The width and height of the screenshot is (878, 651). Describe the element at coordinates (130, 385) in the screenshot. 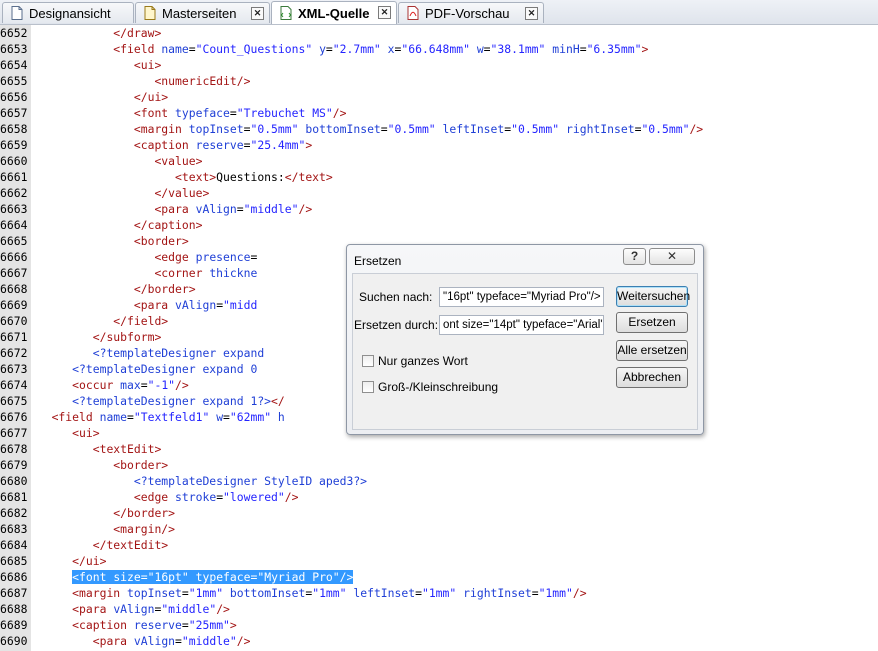

I see `code-tokens: <occur max="-1"/>` at that location.